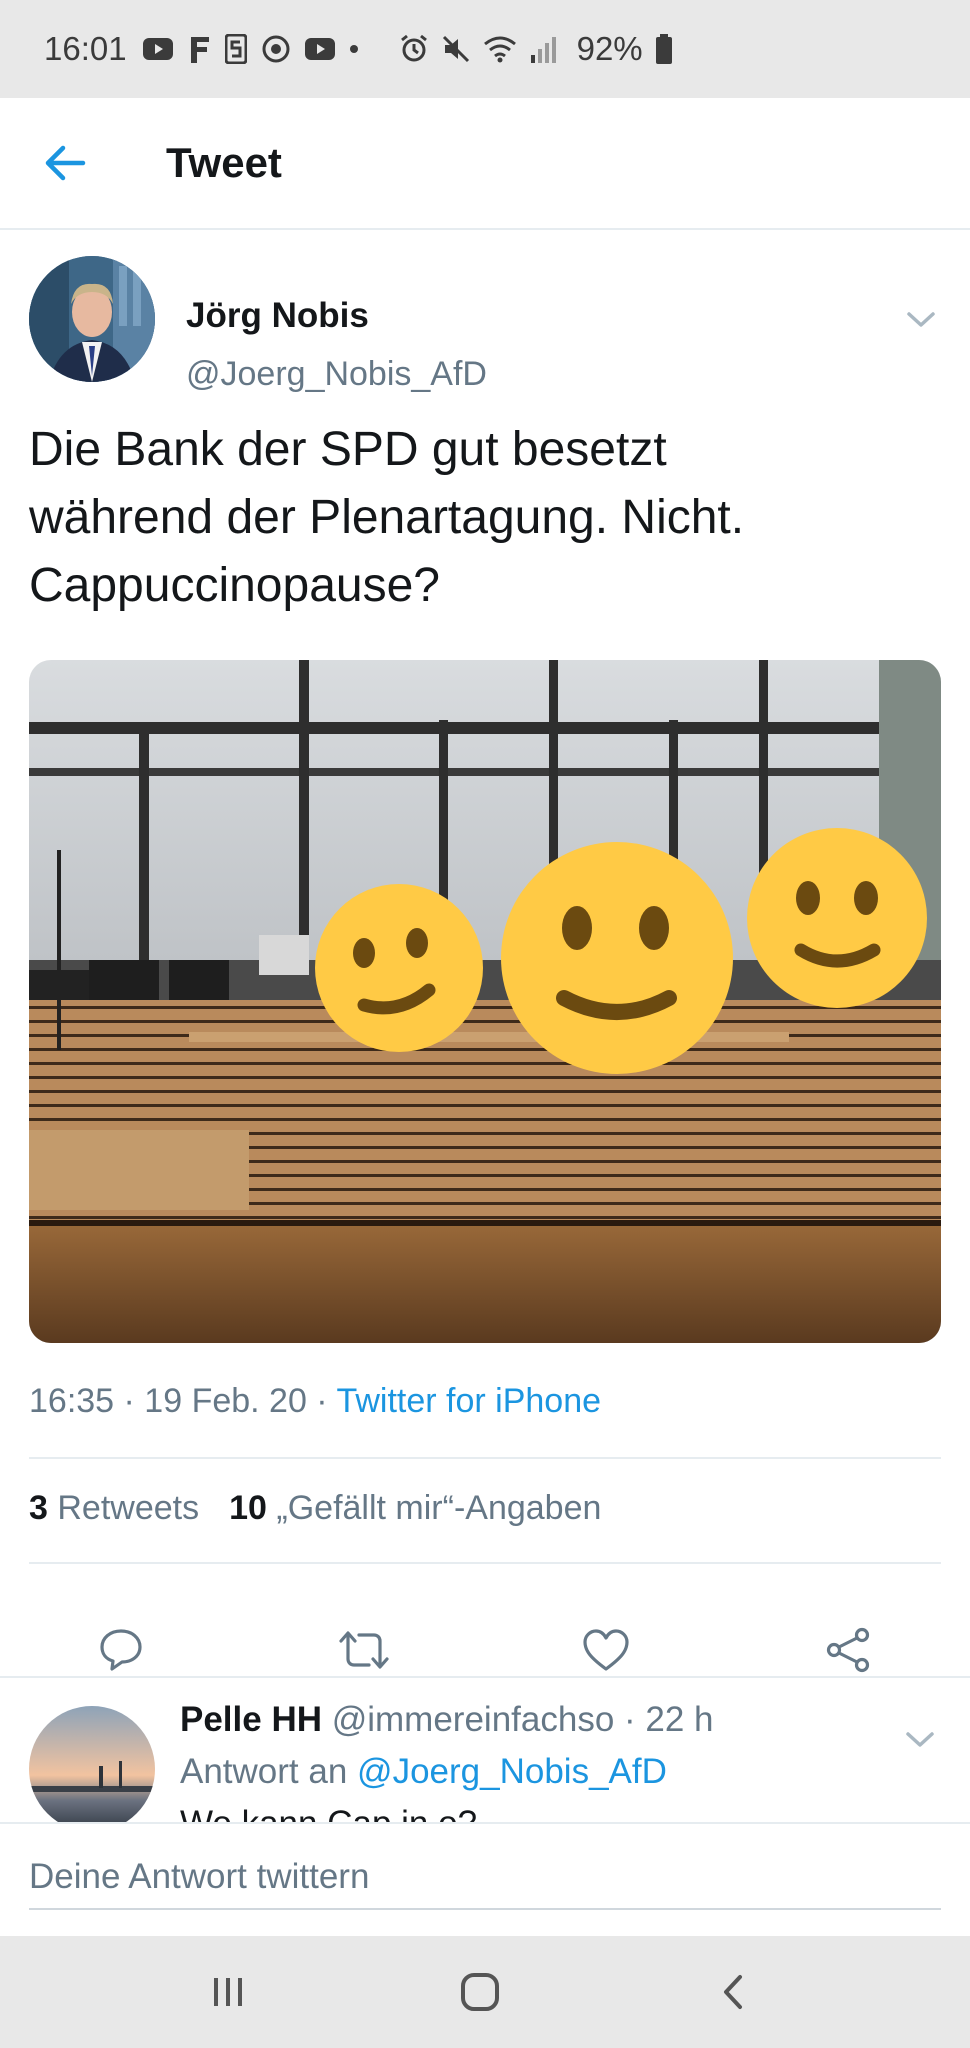 The width and height of the screenshot is (970, 2048). I want to click on reply-header: Pelle HH @immereinfachso · 22 h, so click(447, 1720).